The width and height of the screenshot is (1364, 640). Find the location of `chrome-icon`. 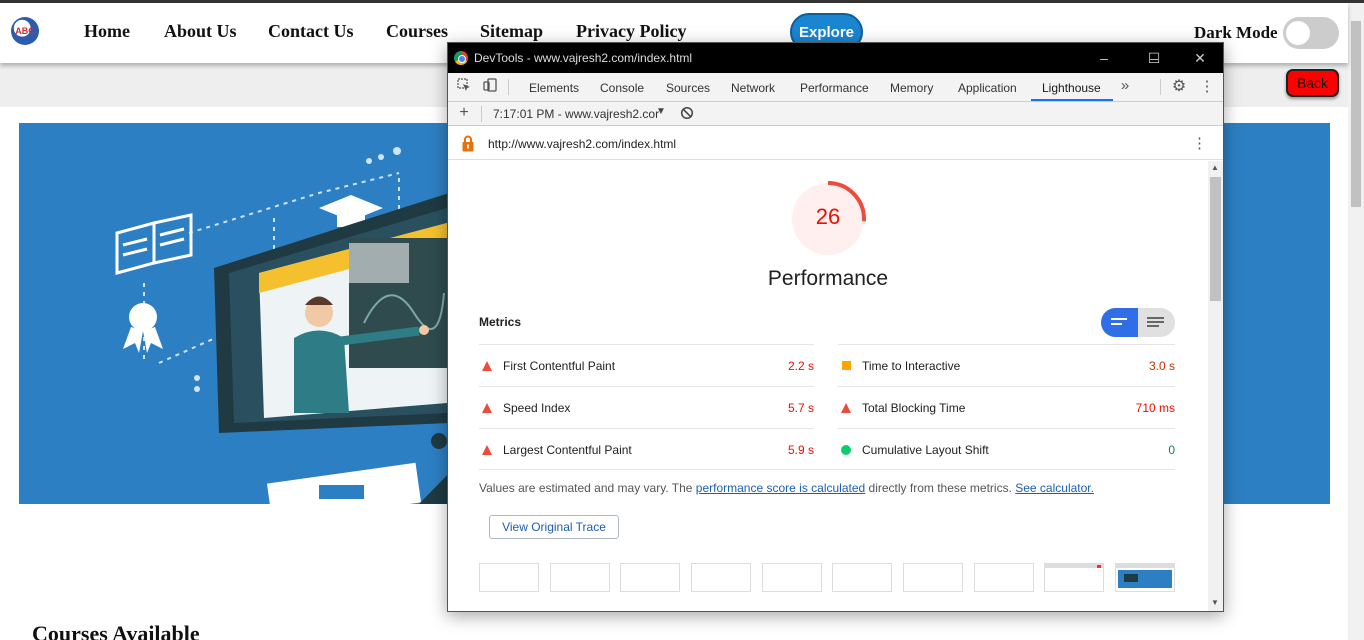

chrome-icon is located at coordinates (461, 58).